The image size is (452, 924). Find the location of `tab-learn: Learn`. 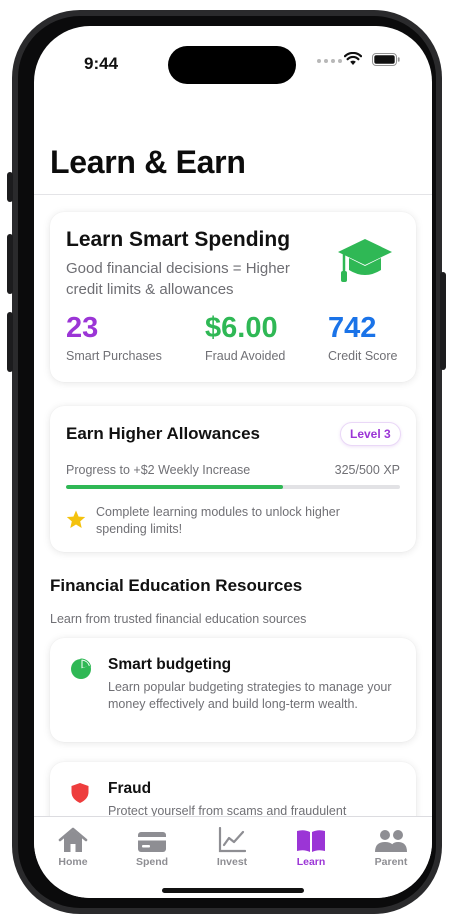

tab-learn: Learn is located at coordinates (311, 845).